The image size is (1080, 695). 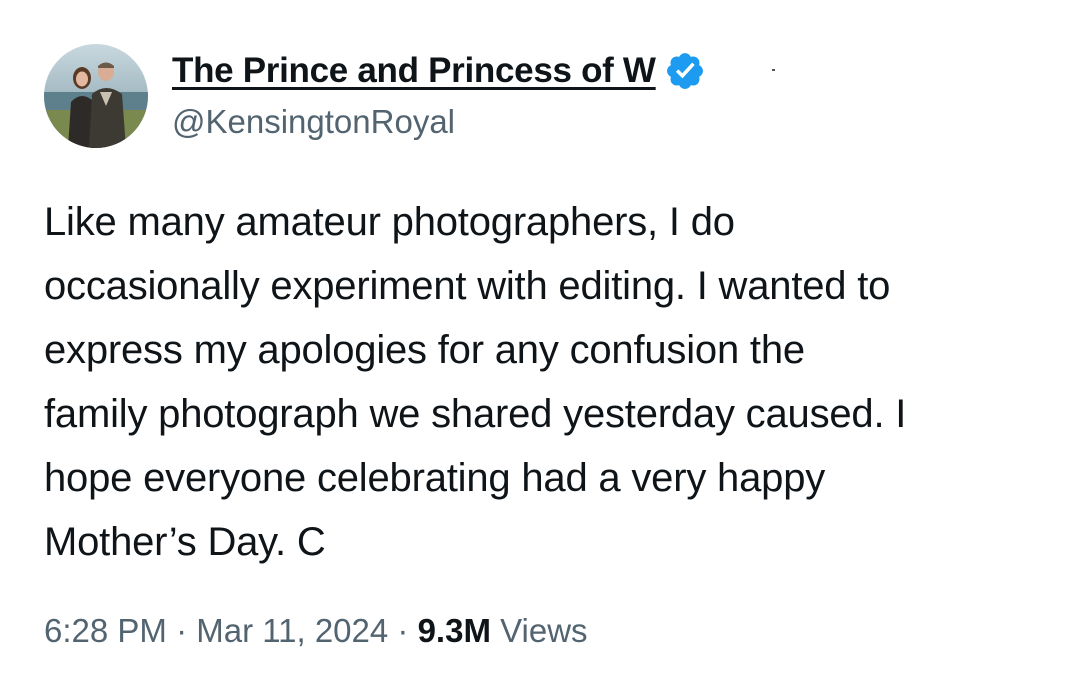 I want to click on profile-avatar, so click(x=96, y=96).